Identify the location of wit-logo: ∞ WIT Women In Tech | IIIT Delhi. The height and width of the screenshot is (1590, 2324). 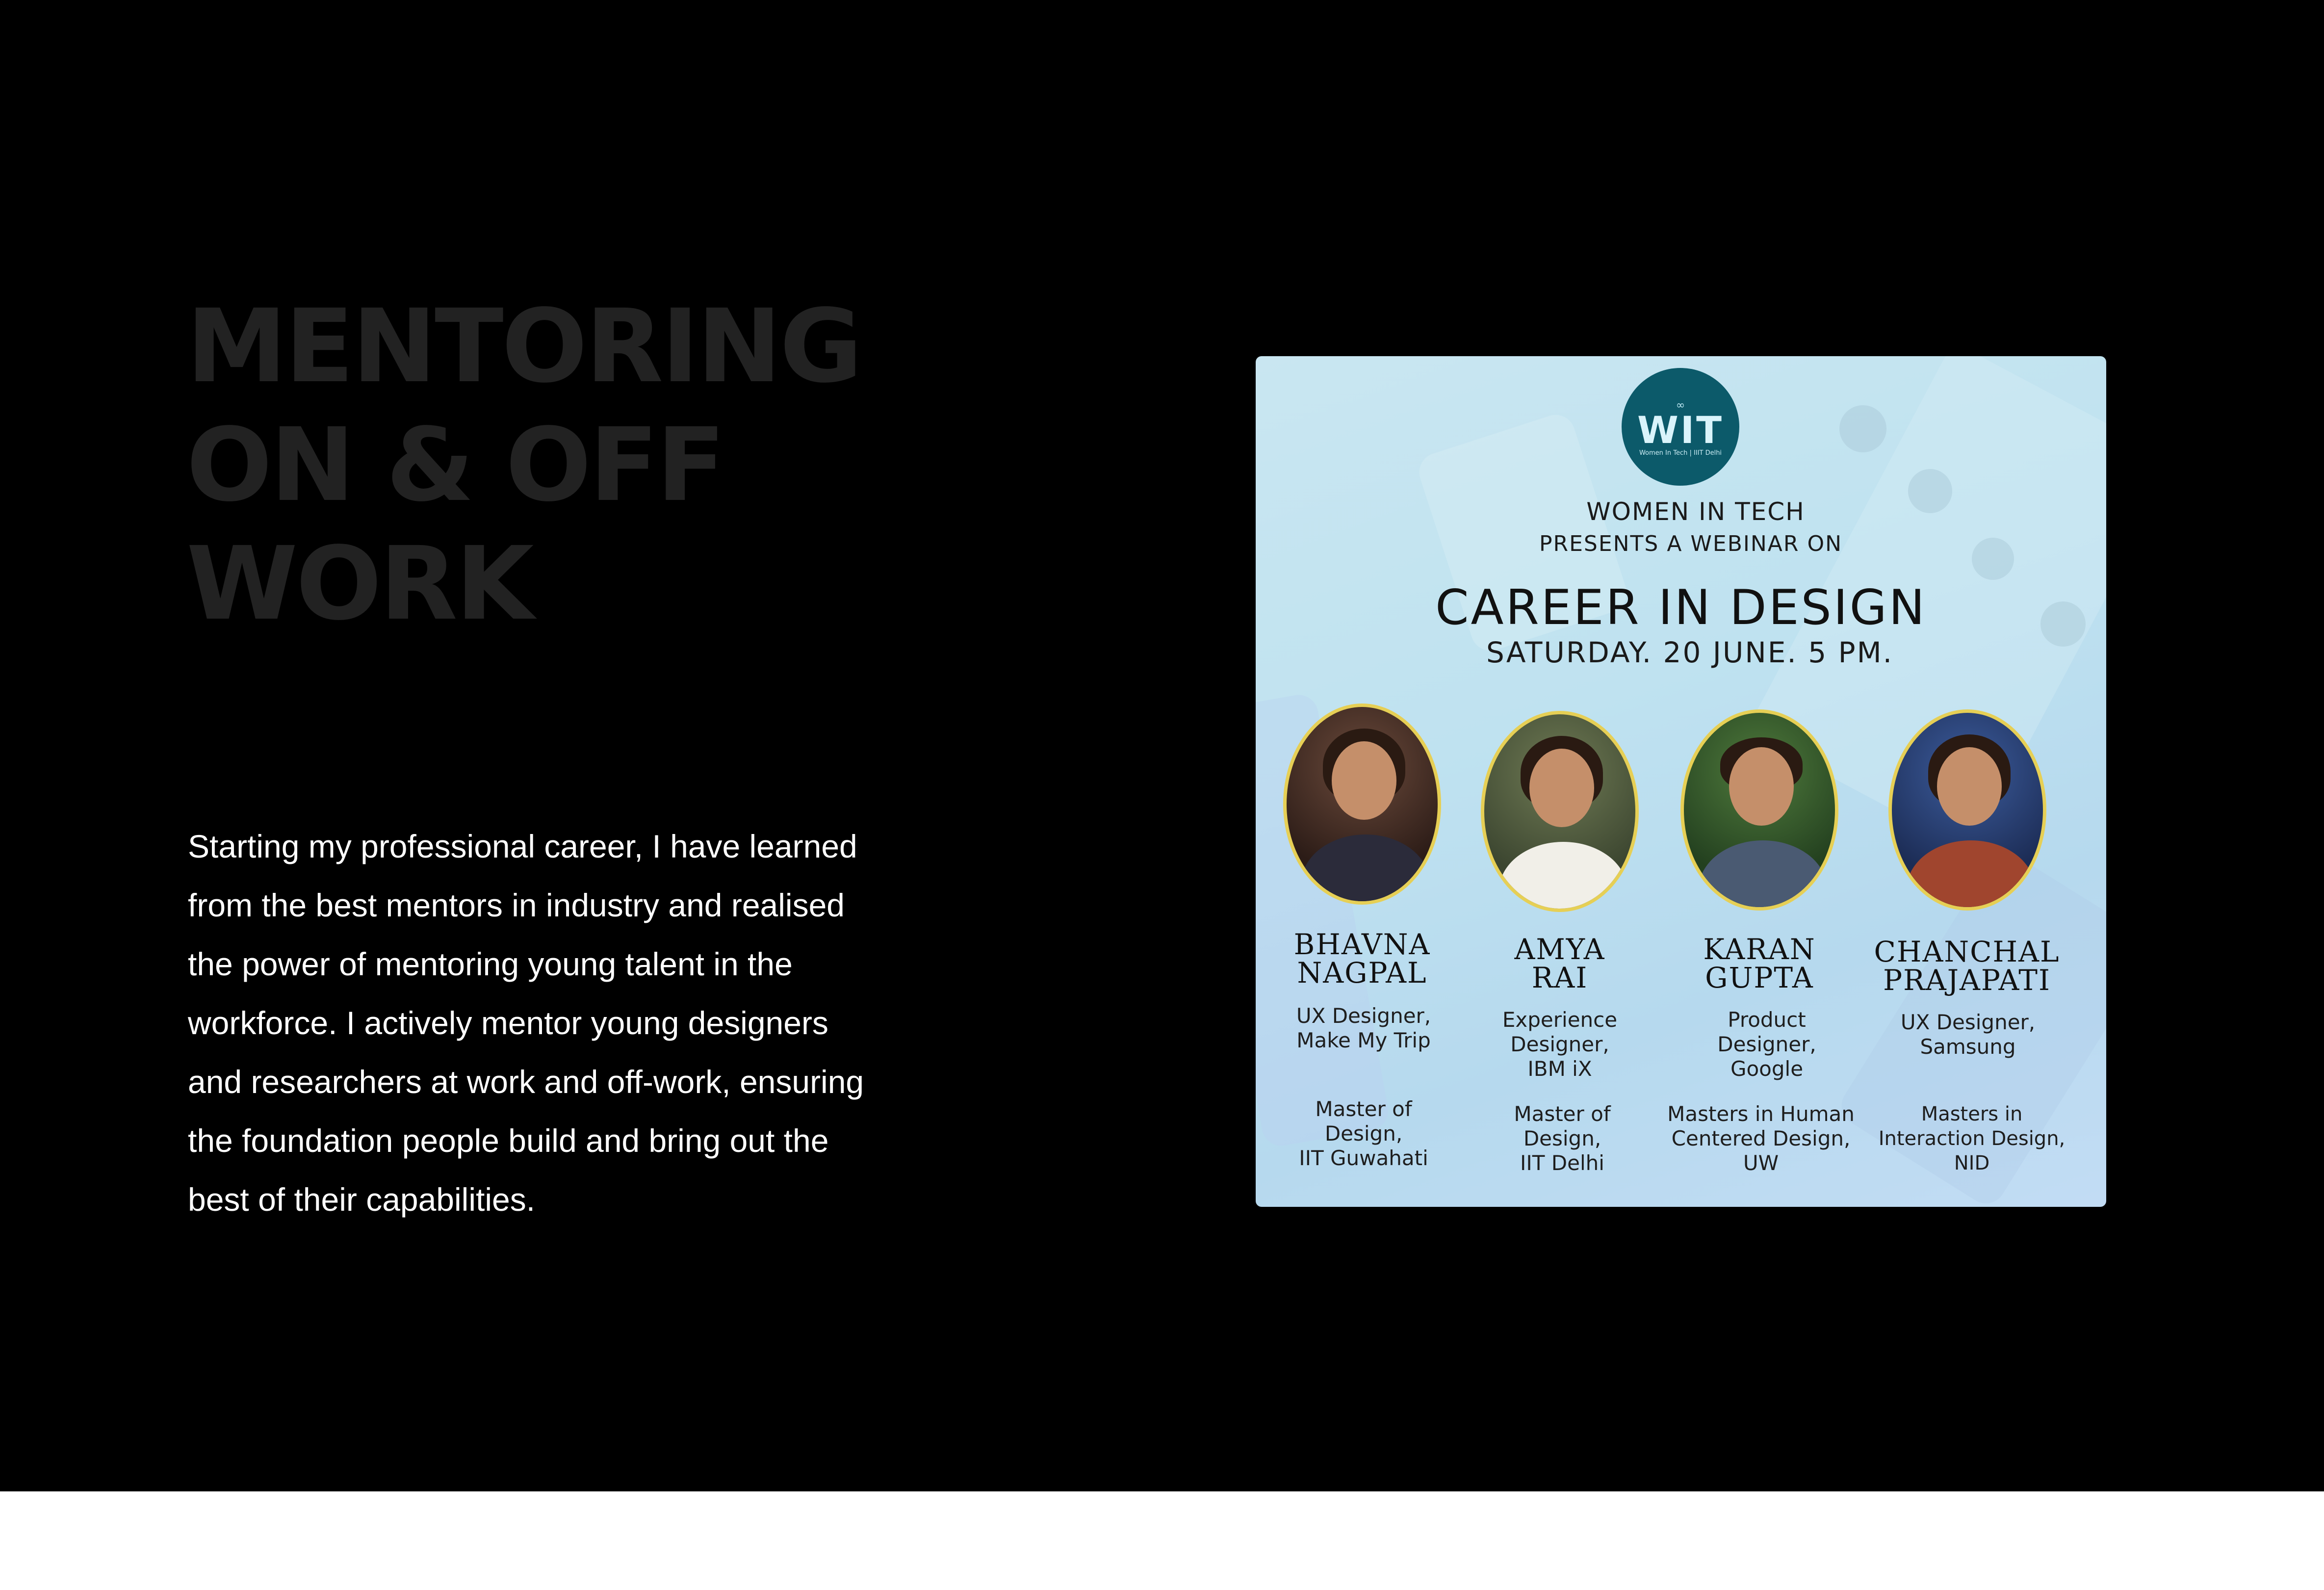
(1680, 427).